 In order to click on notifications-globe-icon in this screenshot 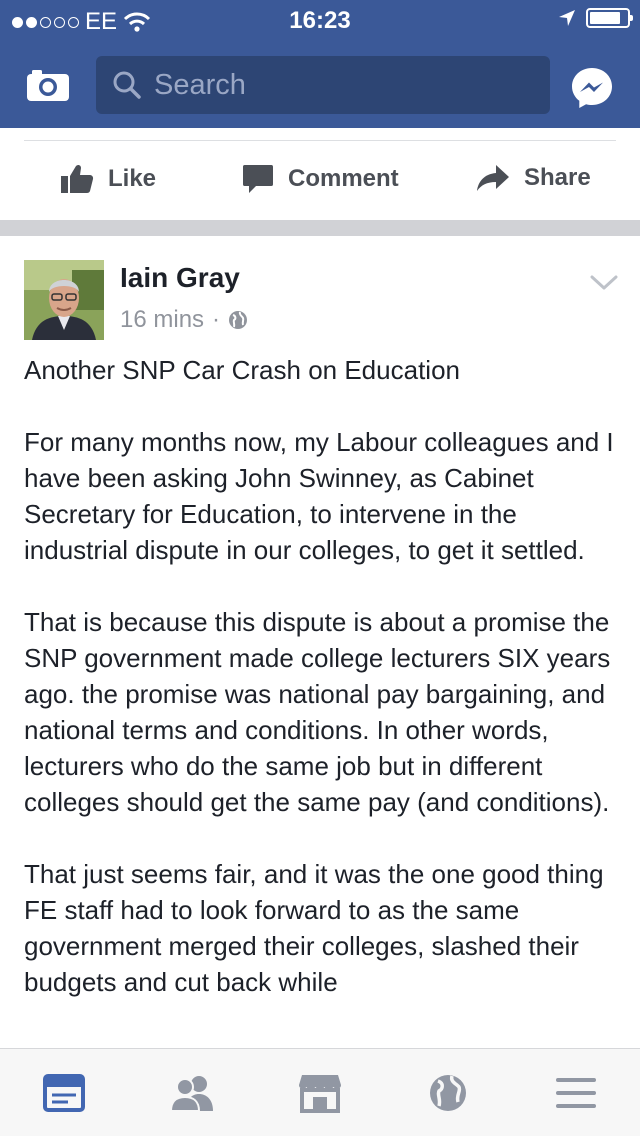, I will do `click(448, 1093)`.